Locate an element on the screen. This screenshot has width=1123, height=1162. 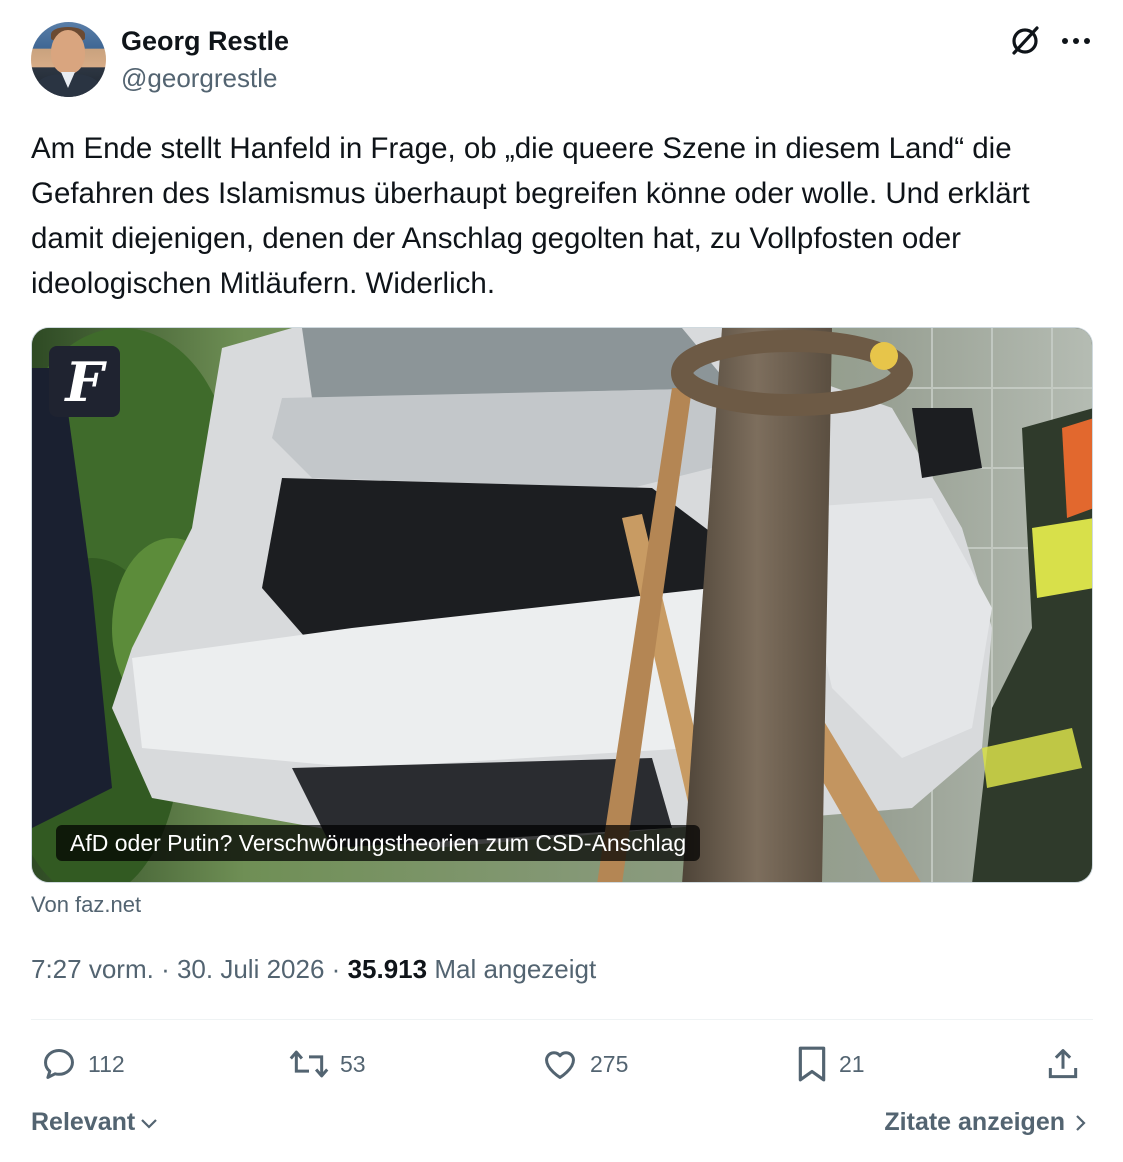
reply-button: 112 is located at coordinates (82, 1064).